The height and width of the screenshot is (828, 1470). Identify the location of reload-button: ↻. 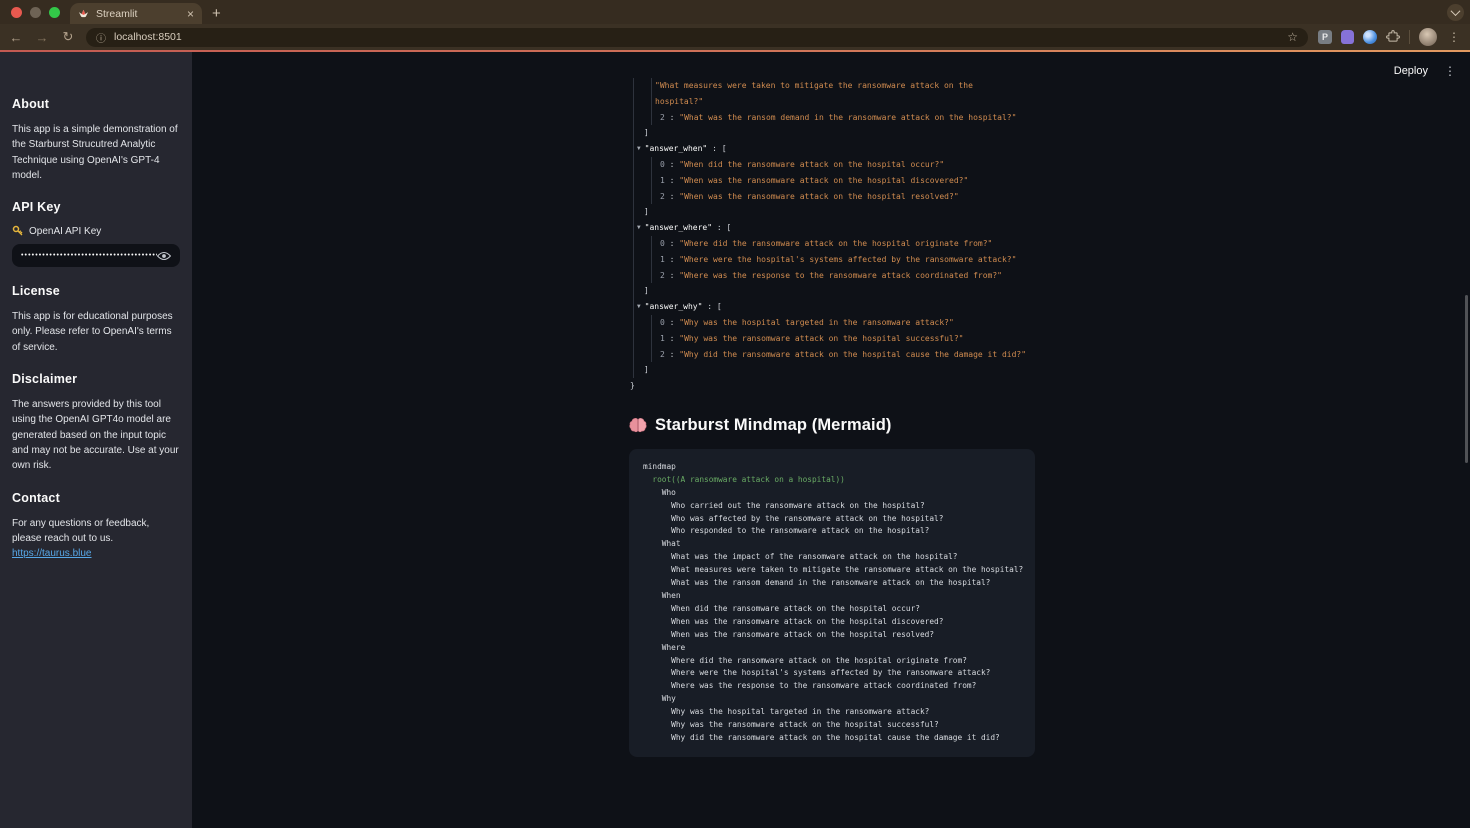
(68, 37).